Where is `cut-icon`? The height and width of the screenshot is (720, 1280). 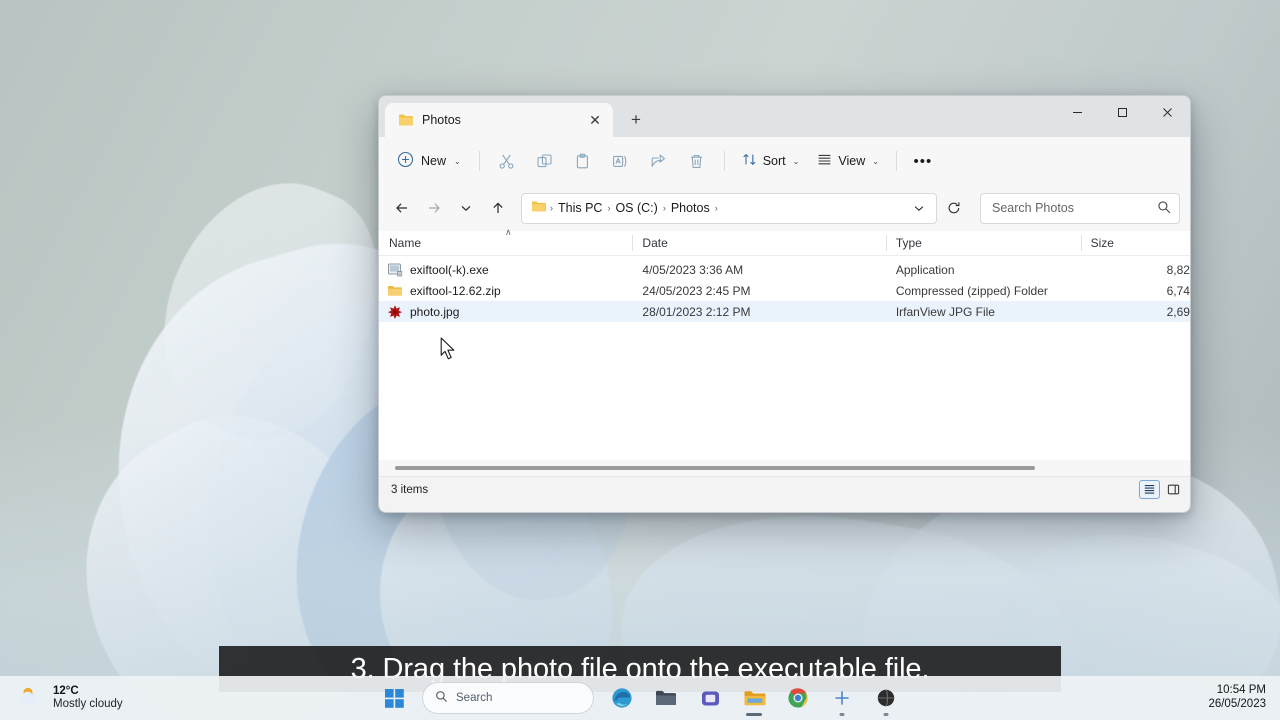 cut-icon is located at coordinates (507, 161).